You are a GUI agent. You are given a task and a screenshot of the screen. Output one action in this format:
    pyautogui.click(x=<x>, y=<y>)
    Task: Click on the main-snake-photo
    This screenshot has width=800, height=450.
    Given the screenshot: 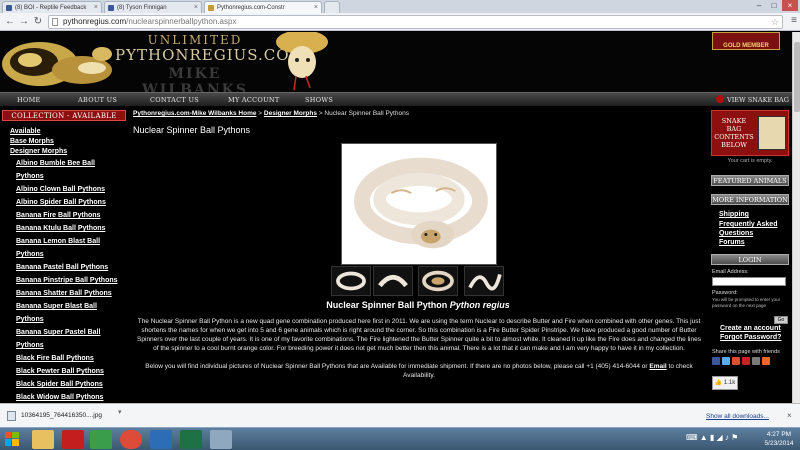 What is the action you would take?
    pyautogui.click(x=419, y=204)
    